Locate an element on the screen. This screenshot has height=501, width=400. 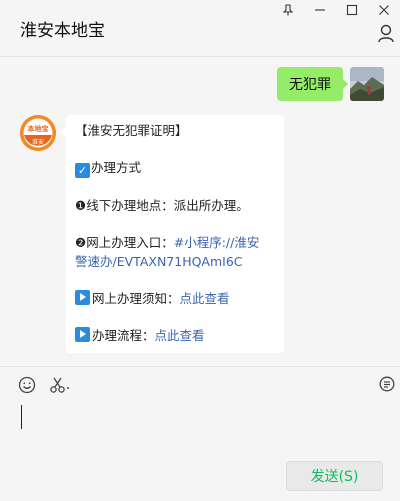
my-avatar is located at coordinates (367, 84).